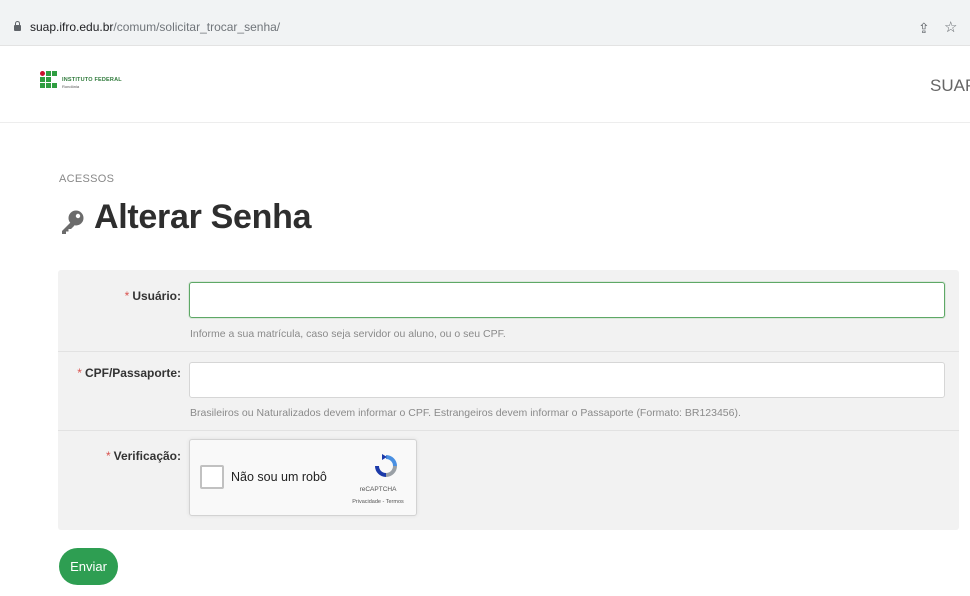 This screenshot has width=970, height=596. What do you see at coordinates (197, 27) in the screenshot?
I see `url-path: /comum/solicitar_trocar_senha/` at bounding box center [197, 27].